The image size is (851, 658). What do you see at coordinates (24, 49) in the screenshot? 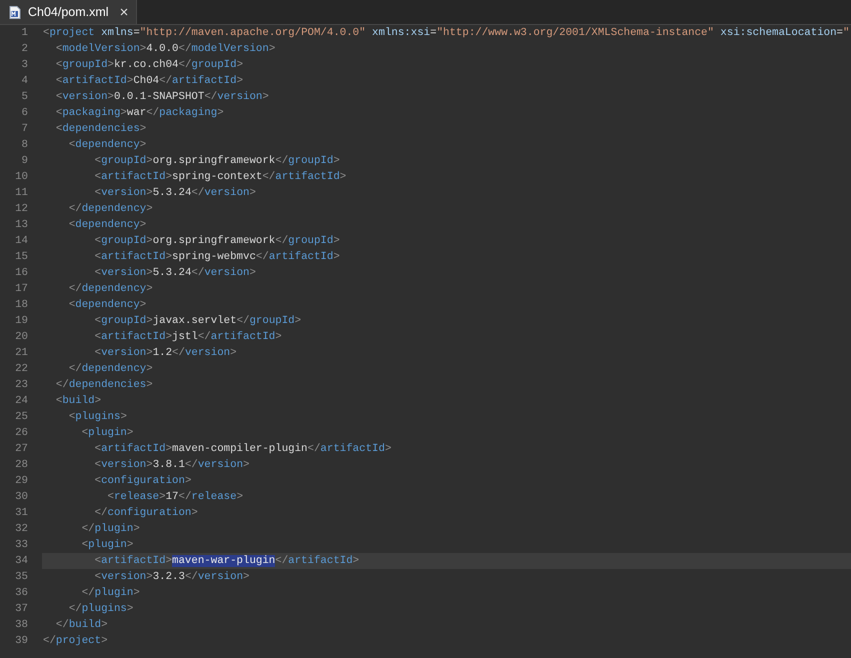
I see `line-number: 2` at bounding box center [24, 49].